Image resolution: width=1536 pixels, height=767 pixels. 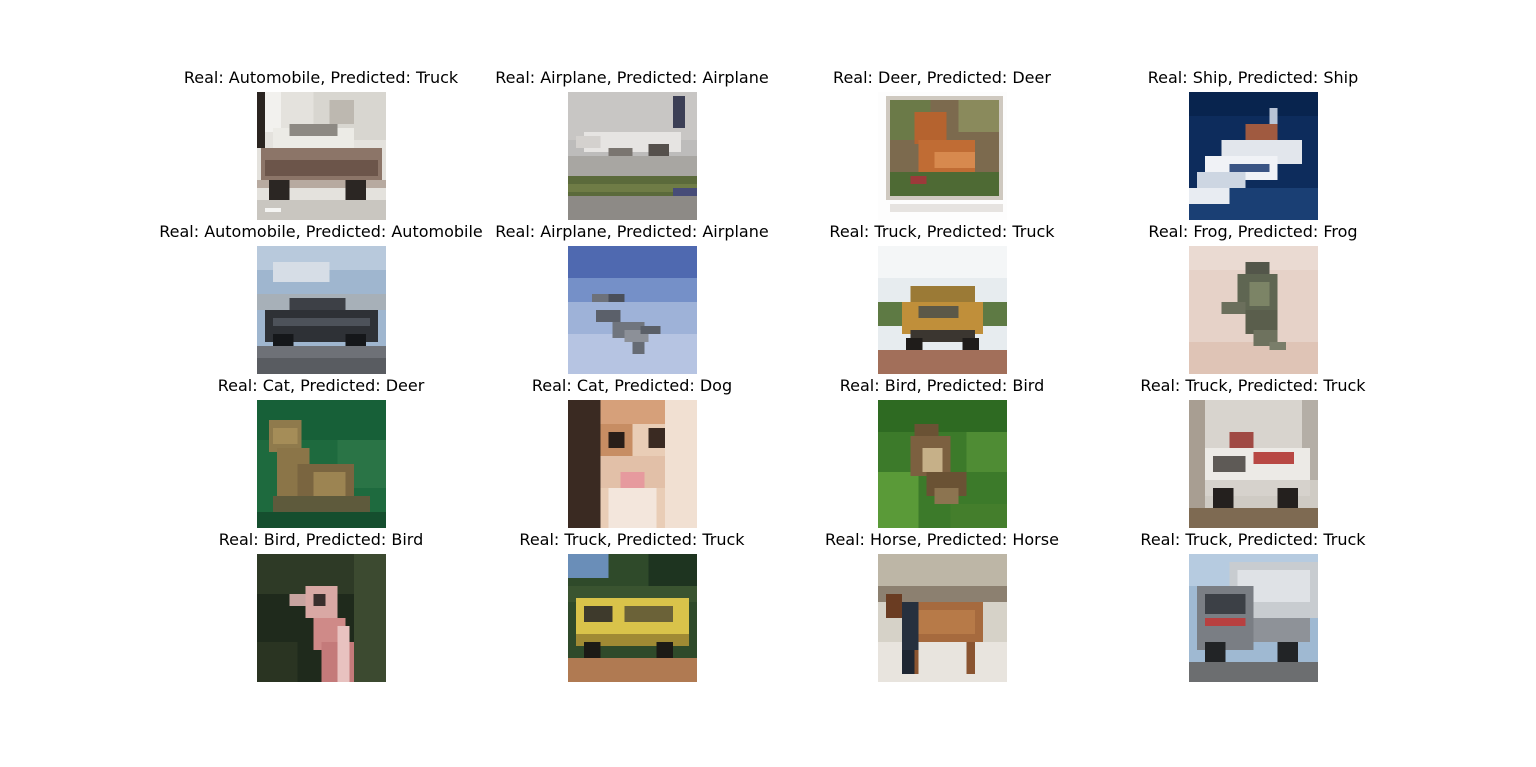 I want to click on image-deer, so click(x=942, y=156).